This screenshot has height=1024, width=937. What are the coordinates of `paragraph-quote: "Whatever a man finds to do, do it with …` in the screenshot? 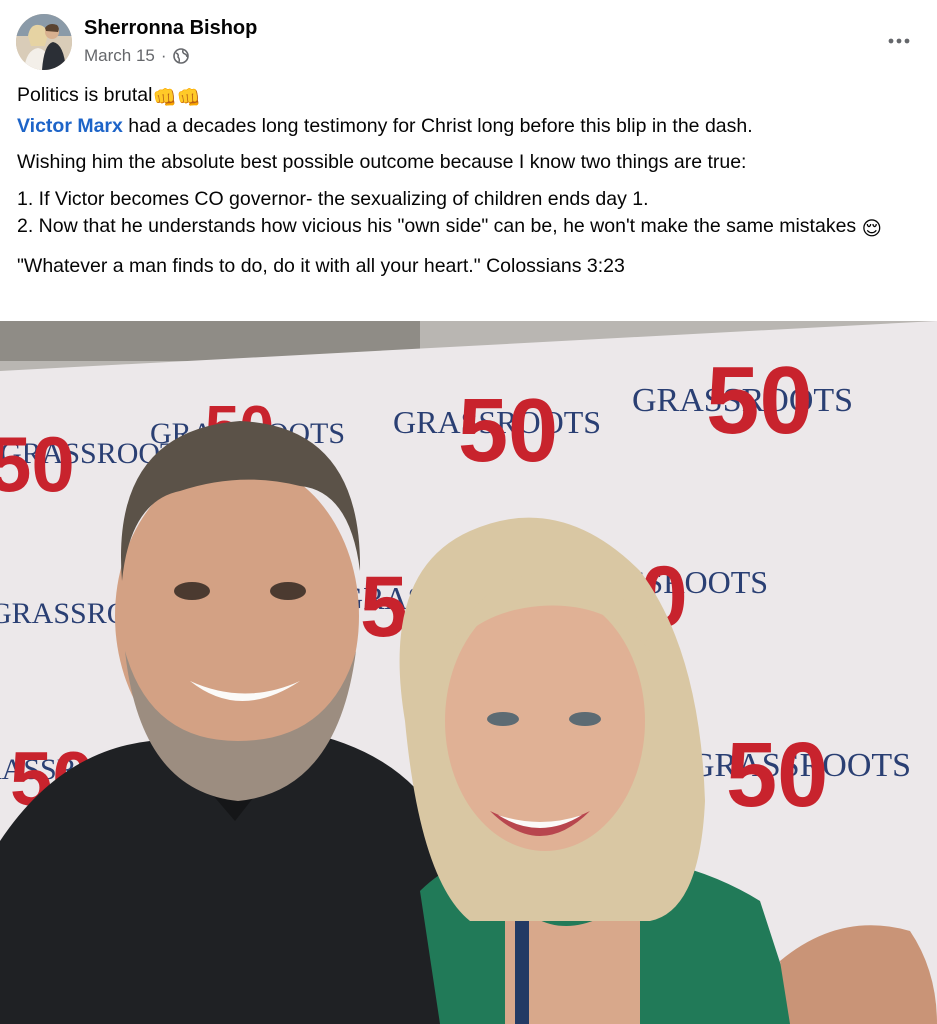 It's located at (321, 265).